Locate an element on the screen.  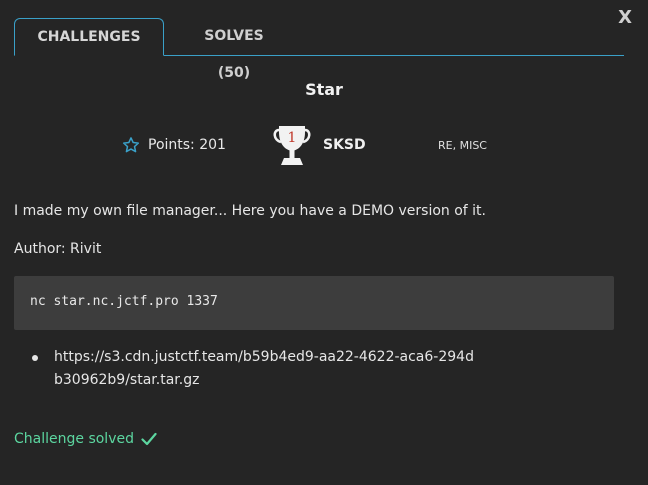
connection-command: nc star.nc.jctf.pro 1337 is located at coordinates (124, 301).